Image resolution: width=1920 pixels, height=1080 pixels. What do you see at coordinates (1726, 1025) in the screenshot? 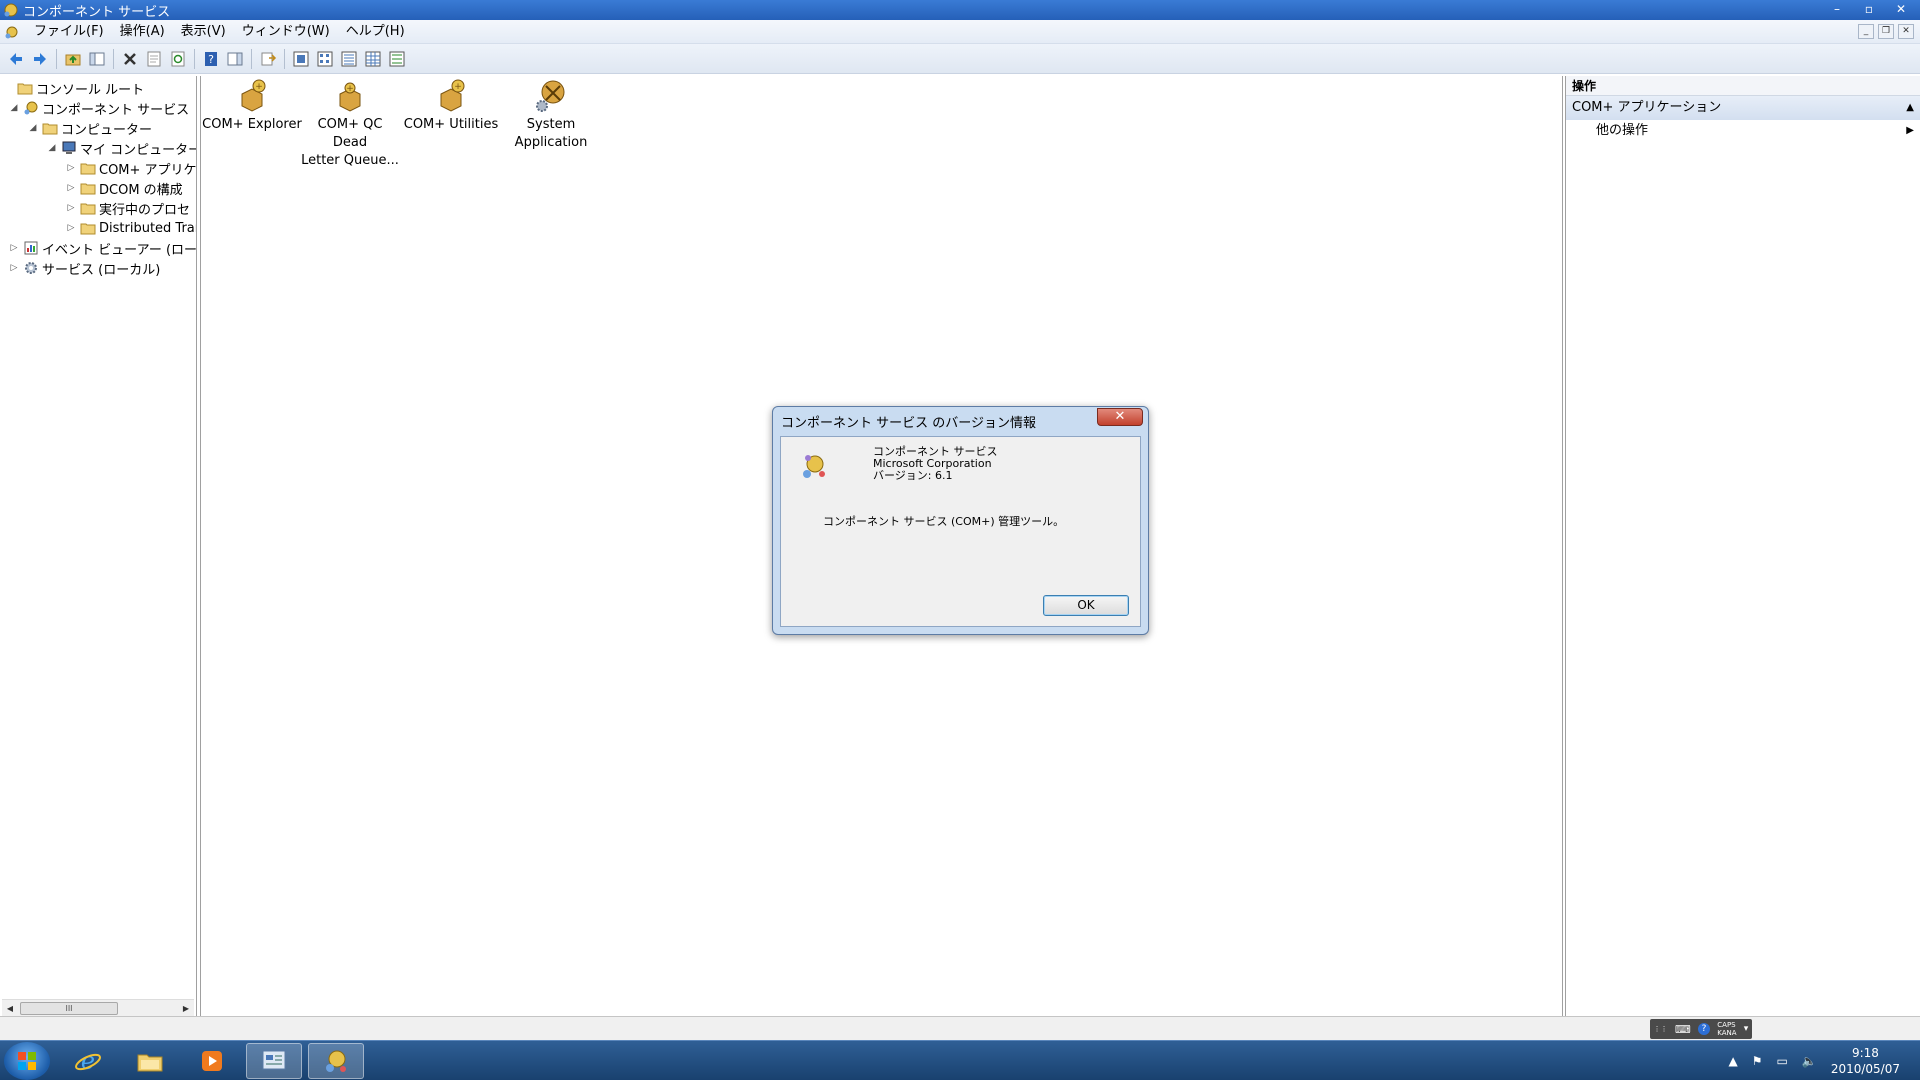
I see `caps-indicator: CAPS` at bounding box center [1726, 1025].